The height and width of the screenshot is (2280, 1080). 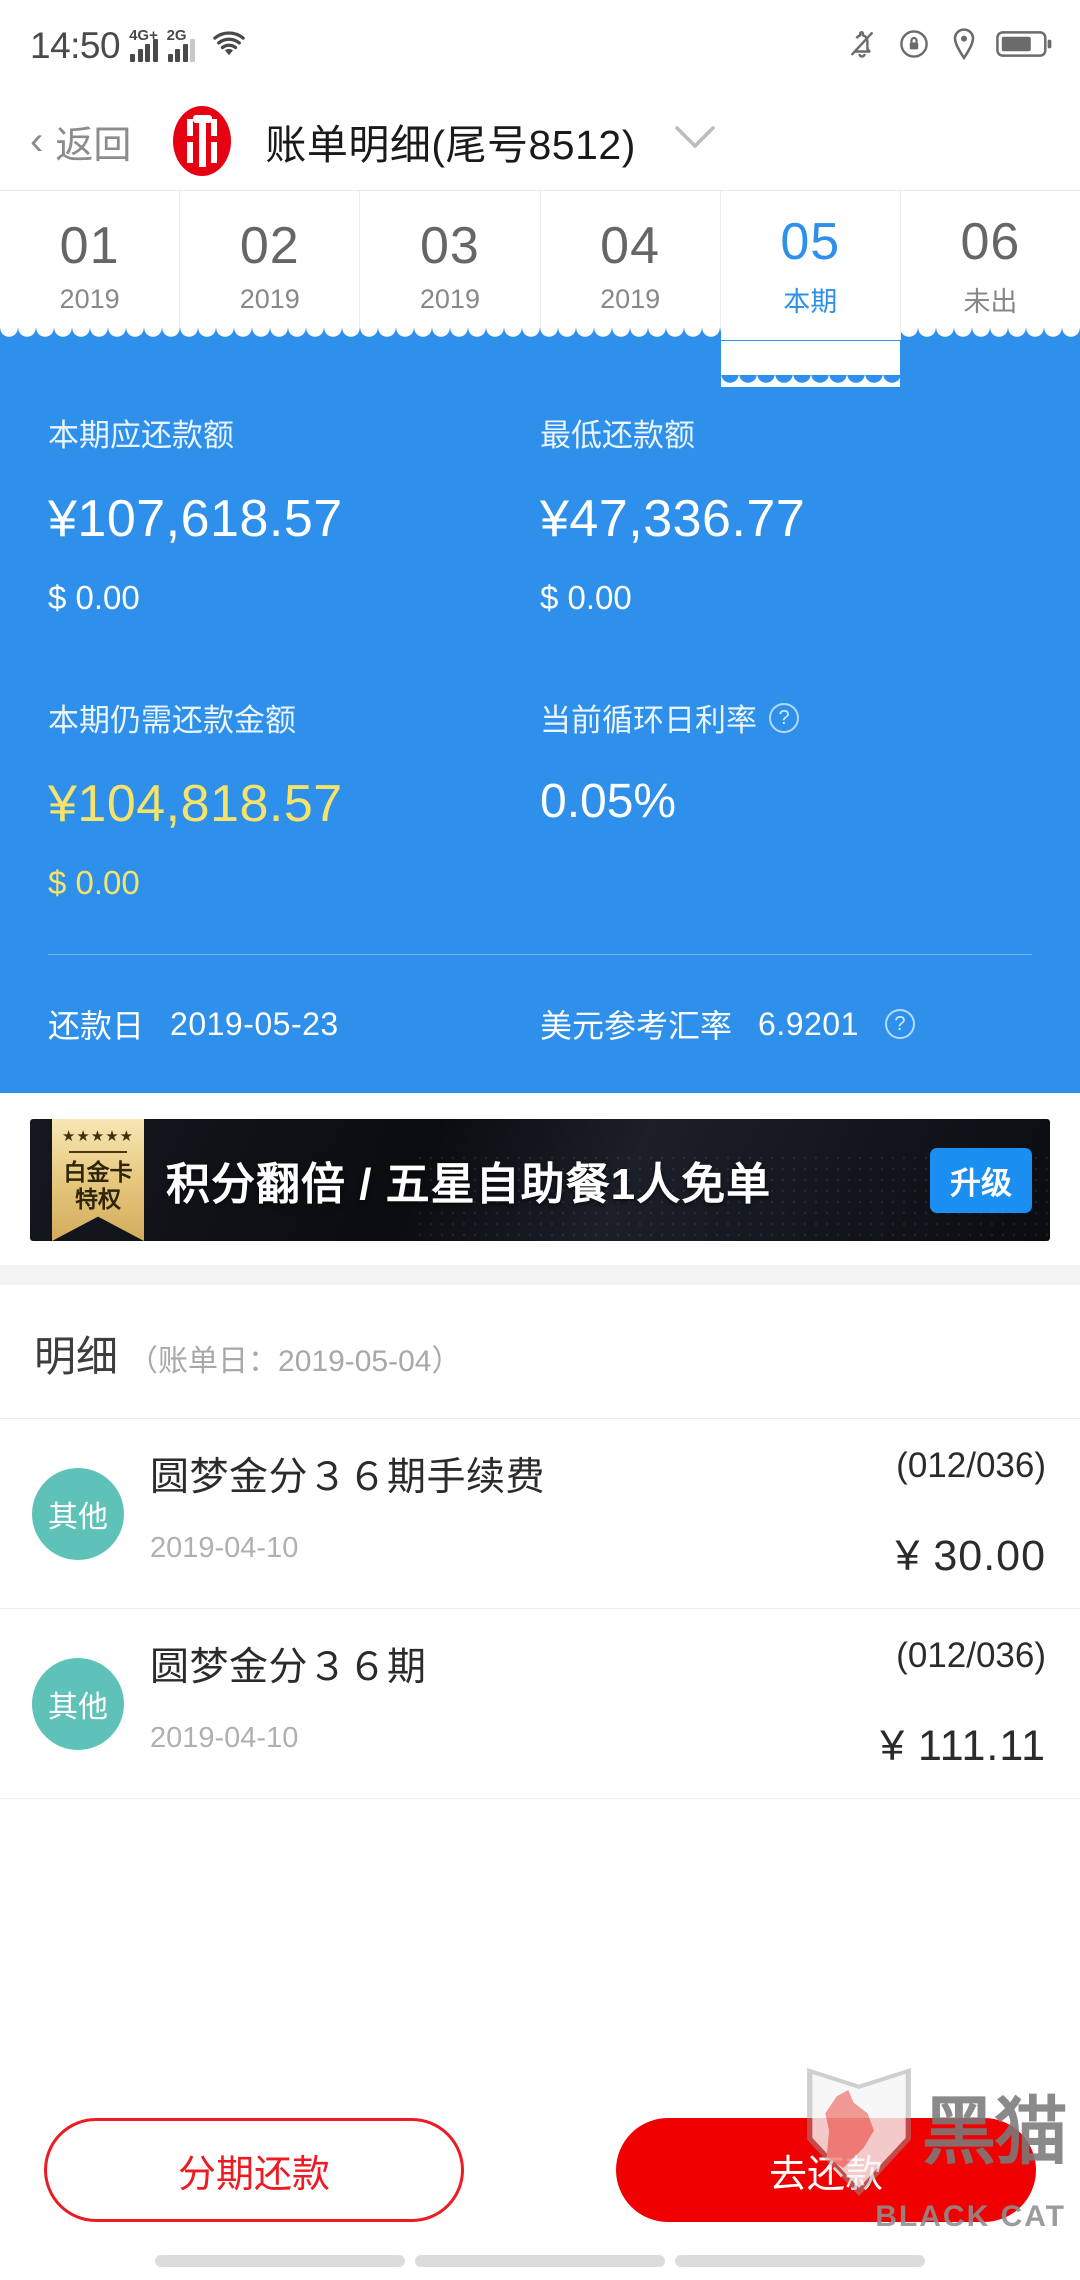 I want to click on back-button: ‹ 返回, so click(x=80, y=141).